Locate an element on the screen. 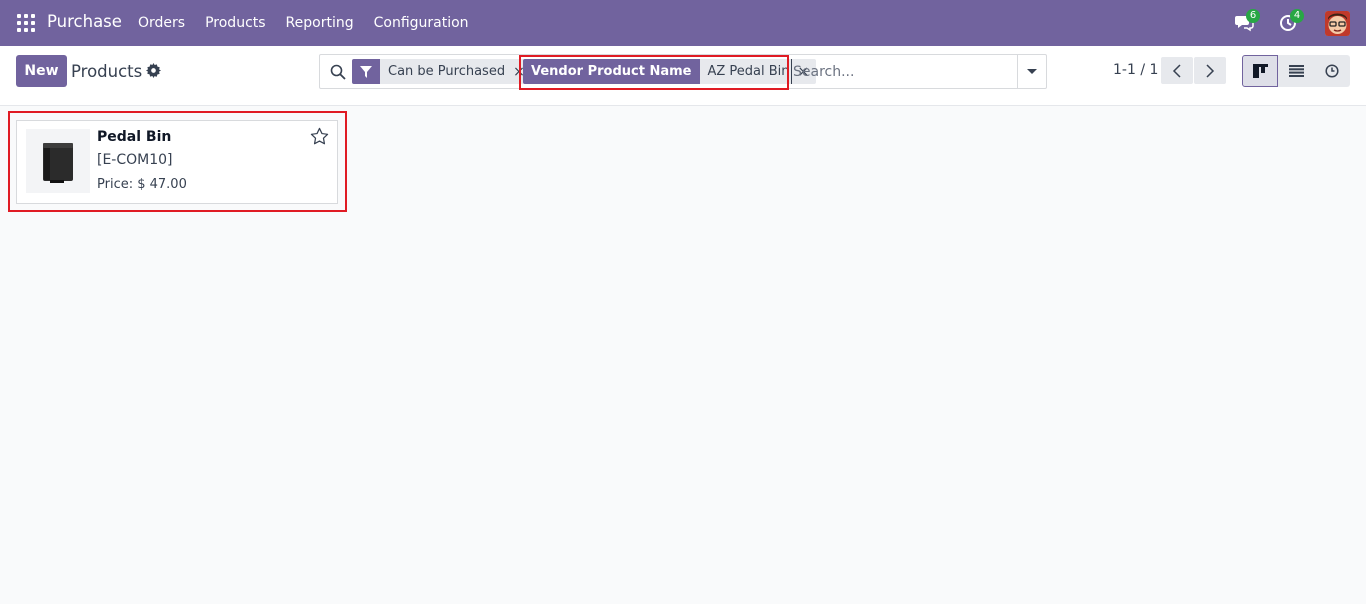 The height and width of the screenshot is (604, 1366). vendor-facet-value: AZ Pedal Bin is located at coordinates (748, 71).